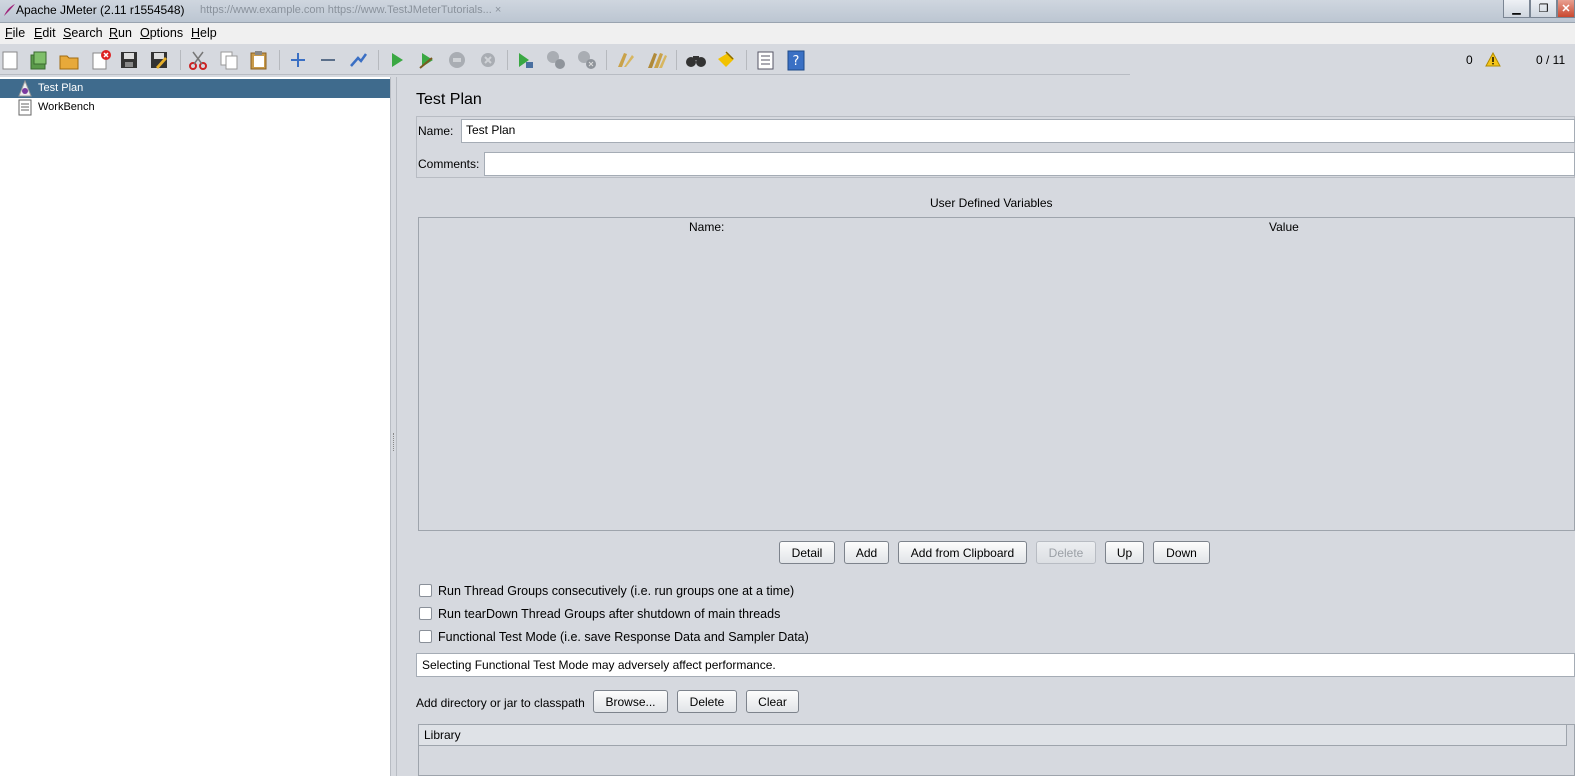  I want to click on test-plan-icon, so click(25, 88).